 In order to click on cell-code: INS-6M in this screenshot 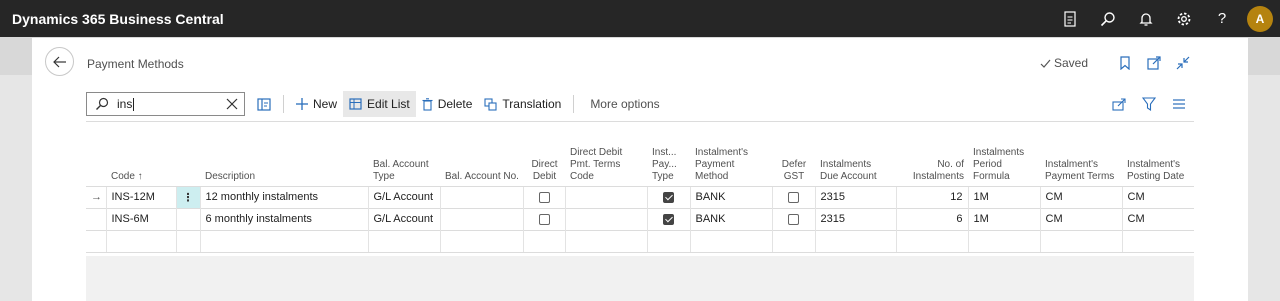, I will do `click(140, 218)`.